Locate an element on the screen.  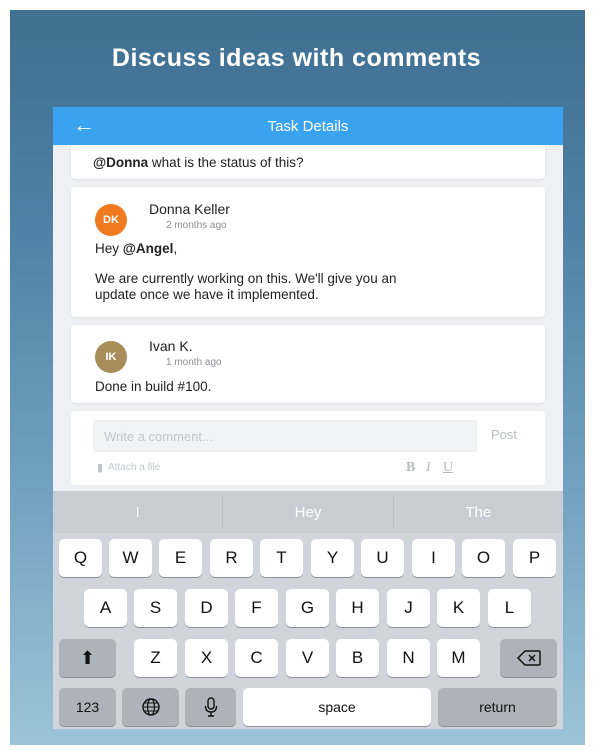
key-n: N is located at coordinates (408, 658).